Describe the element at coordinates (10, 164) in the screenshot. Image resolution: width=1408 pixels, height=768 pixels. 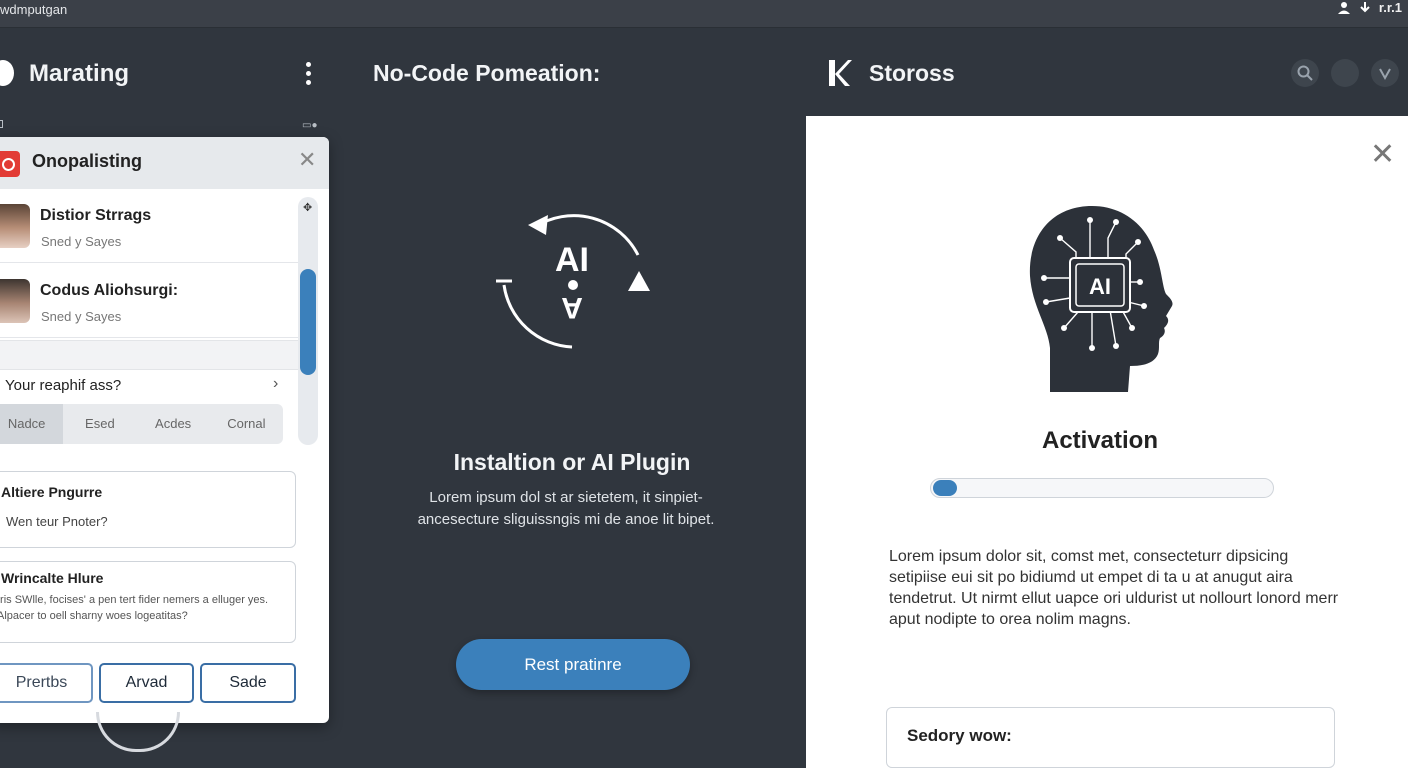
I see `record-icon` at that location.